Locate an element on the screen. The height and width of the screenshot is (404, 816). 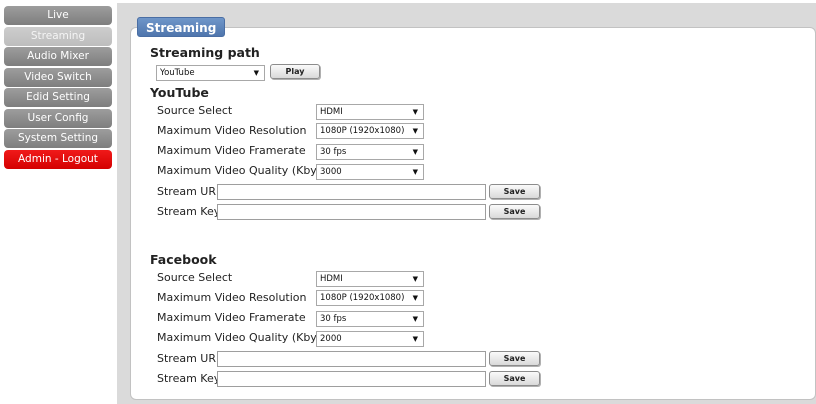
youtube-resolution-label: Maximum Video Resolution is located at coordinates (232, 130).